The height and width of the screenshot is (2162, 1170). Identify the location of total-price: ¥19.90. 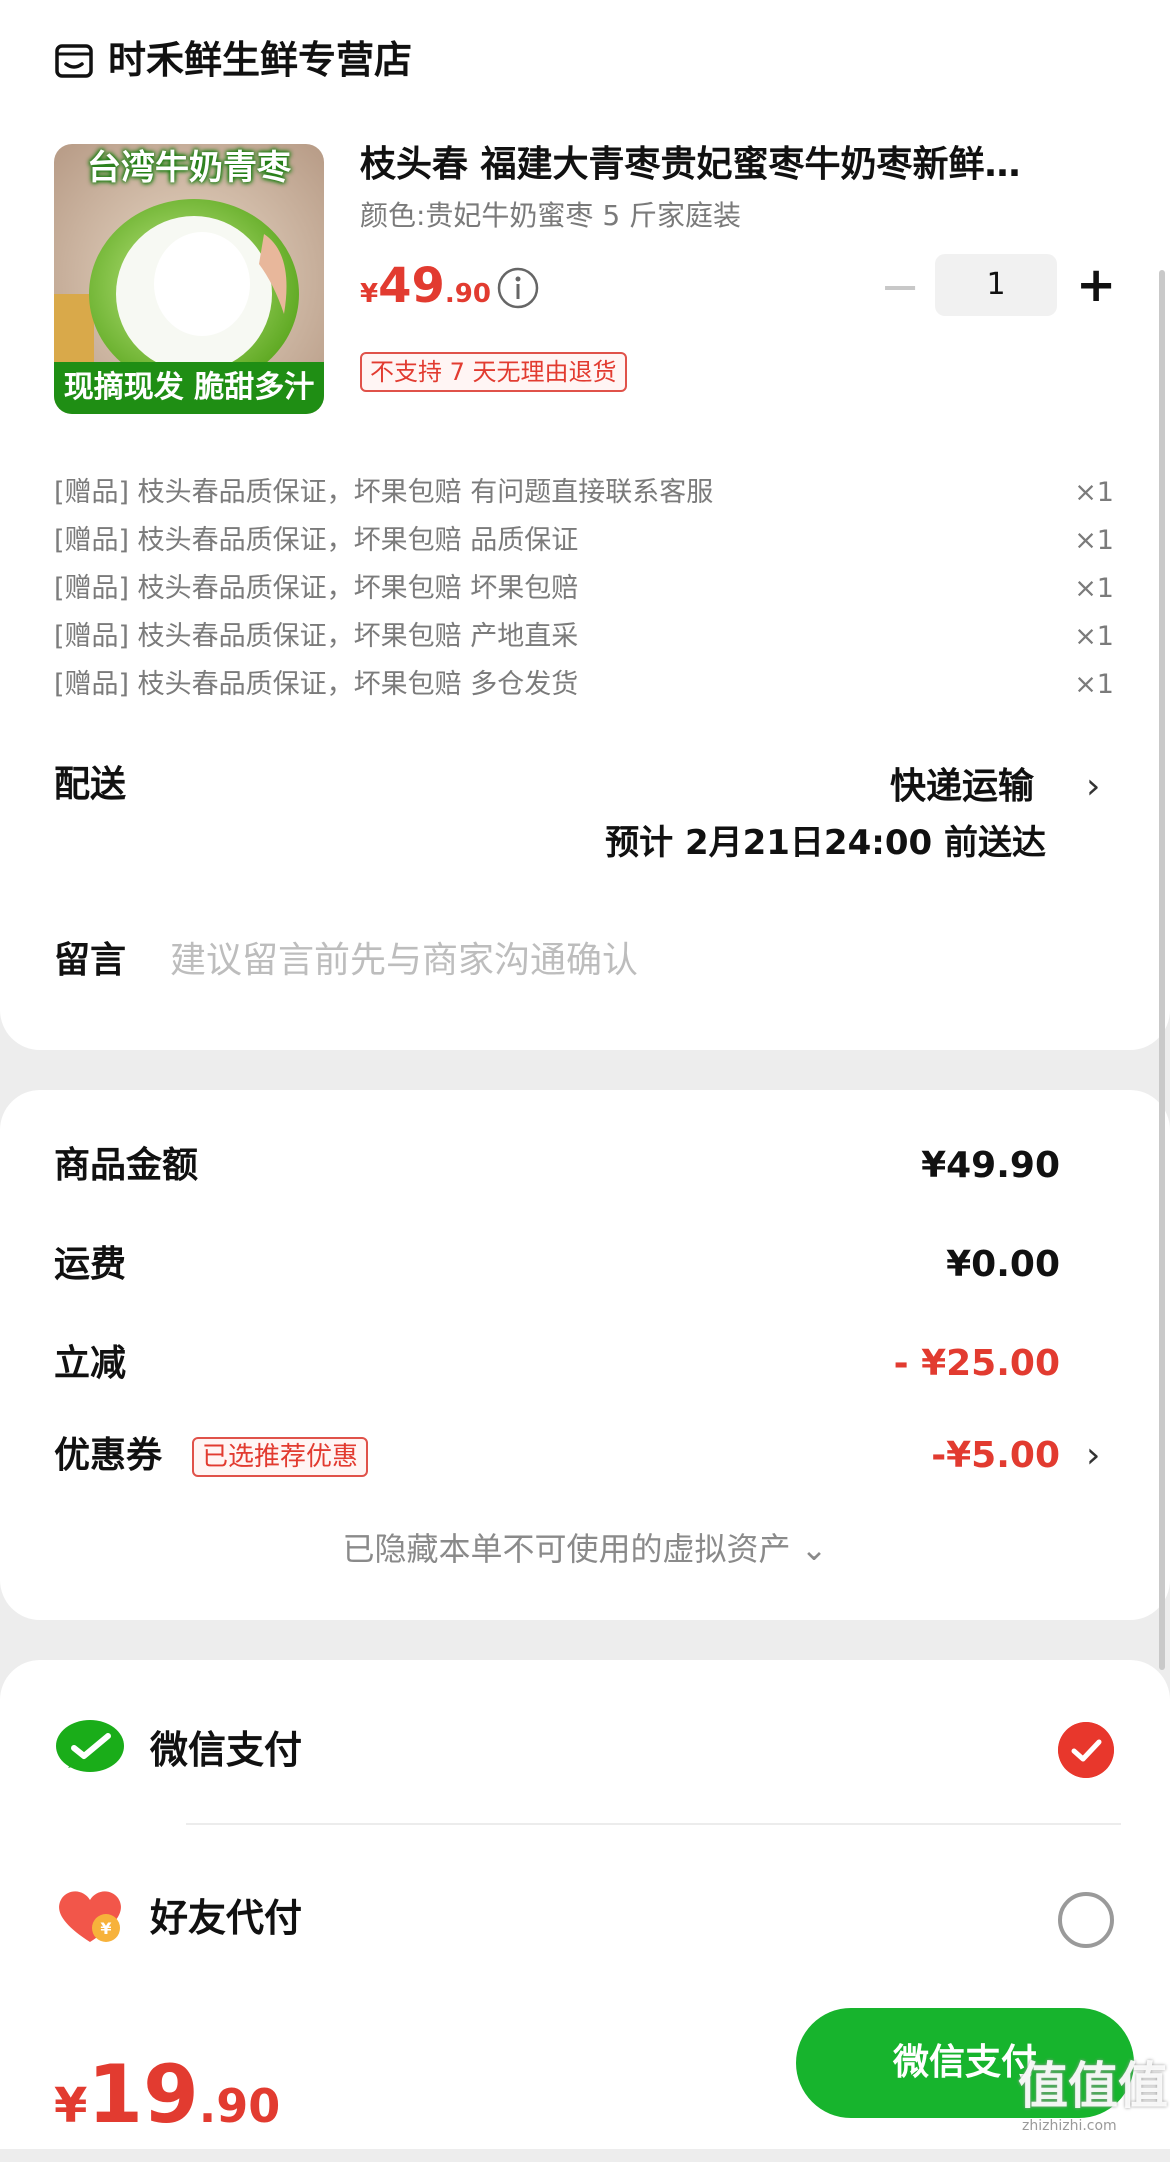
(167, 2106).